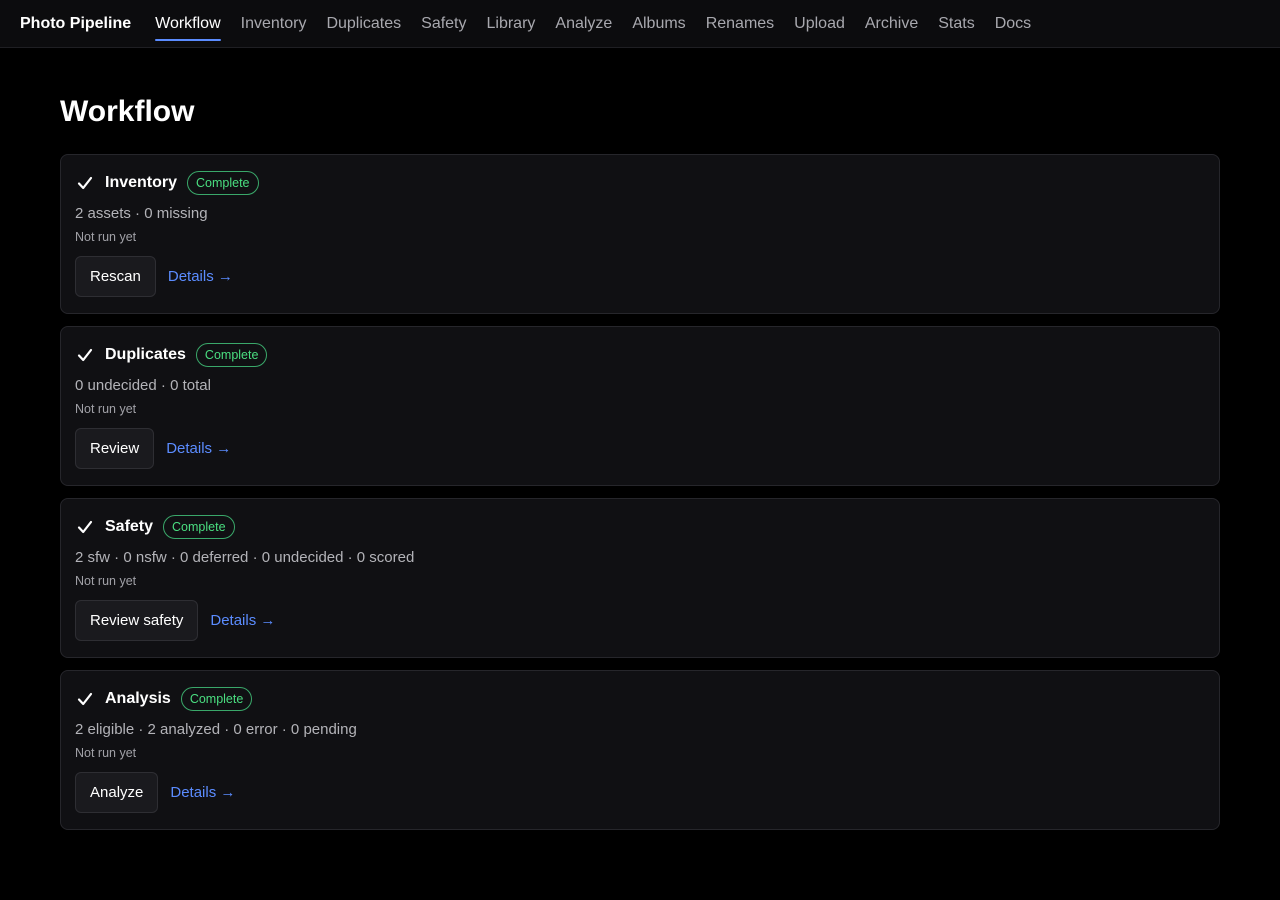  What do you see at coordinates (658, 24) in the screenshot?
I see `nav-item-albums: Albums` at bounding box center [658, 24].